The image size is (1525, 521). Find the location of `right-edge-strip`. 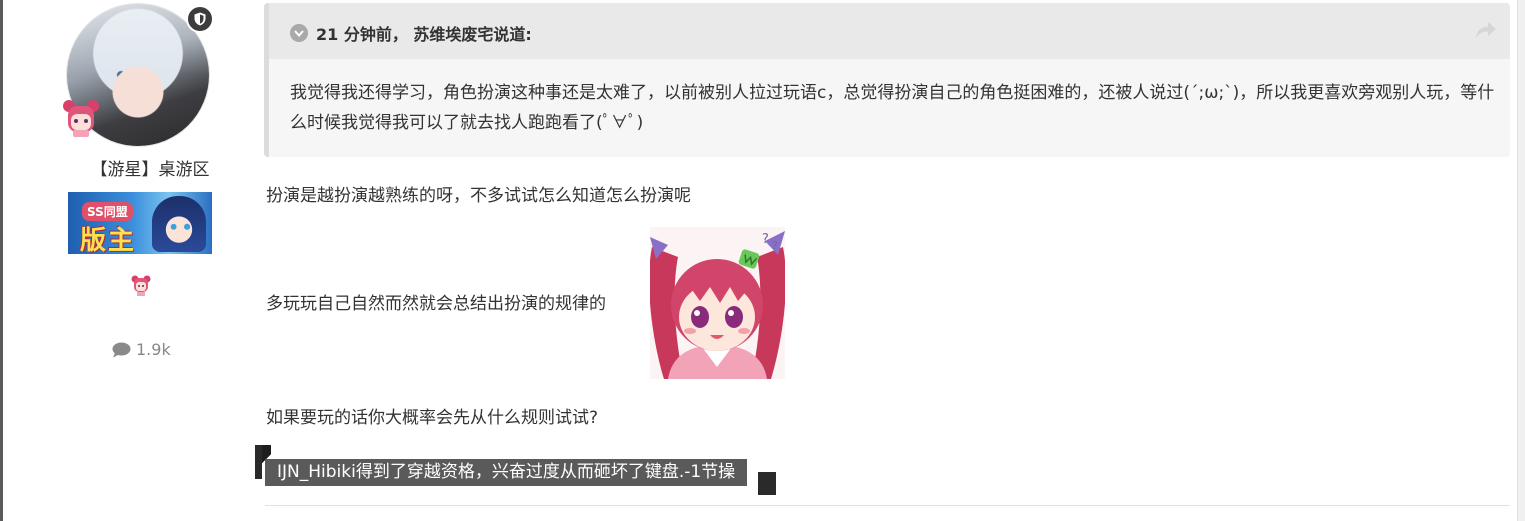

right-edge-strip is located at coordinates (1521, 260).